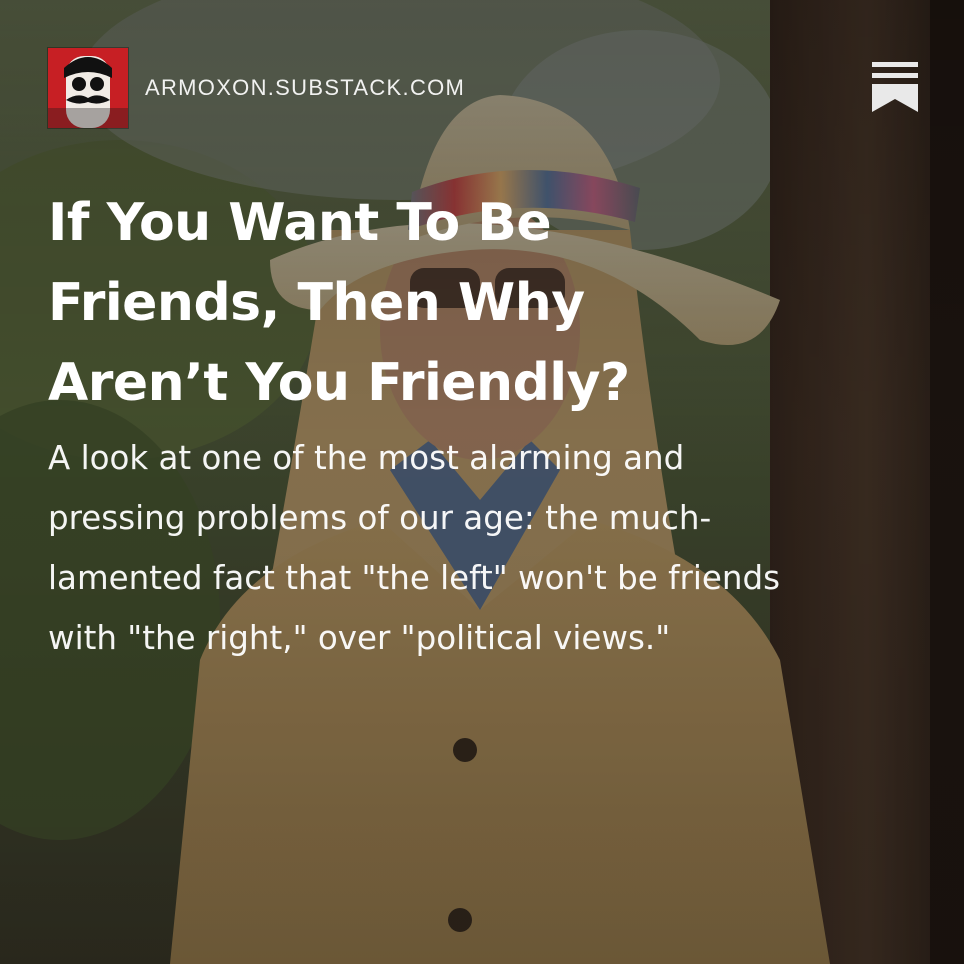  Describe the element at coordinates (88, 88) in the screenshot. I see `publication-avatar-icon` at that location.